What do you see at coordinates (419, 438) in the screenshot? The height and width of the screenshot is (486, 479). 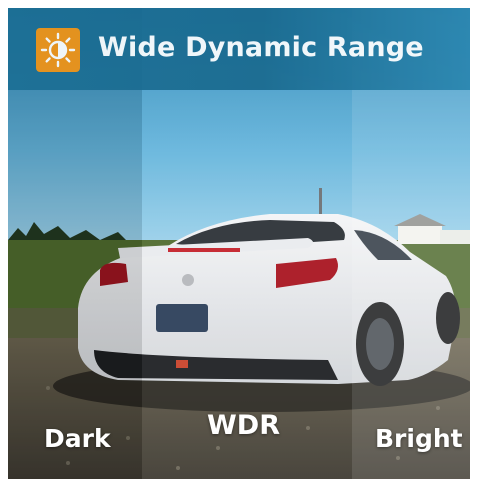 I see `bright-label: Bright` at bounding box center [419, 438].